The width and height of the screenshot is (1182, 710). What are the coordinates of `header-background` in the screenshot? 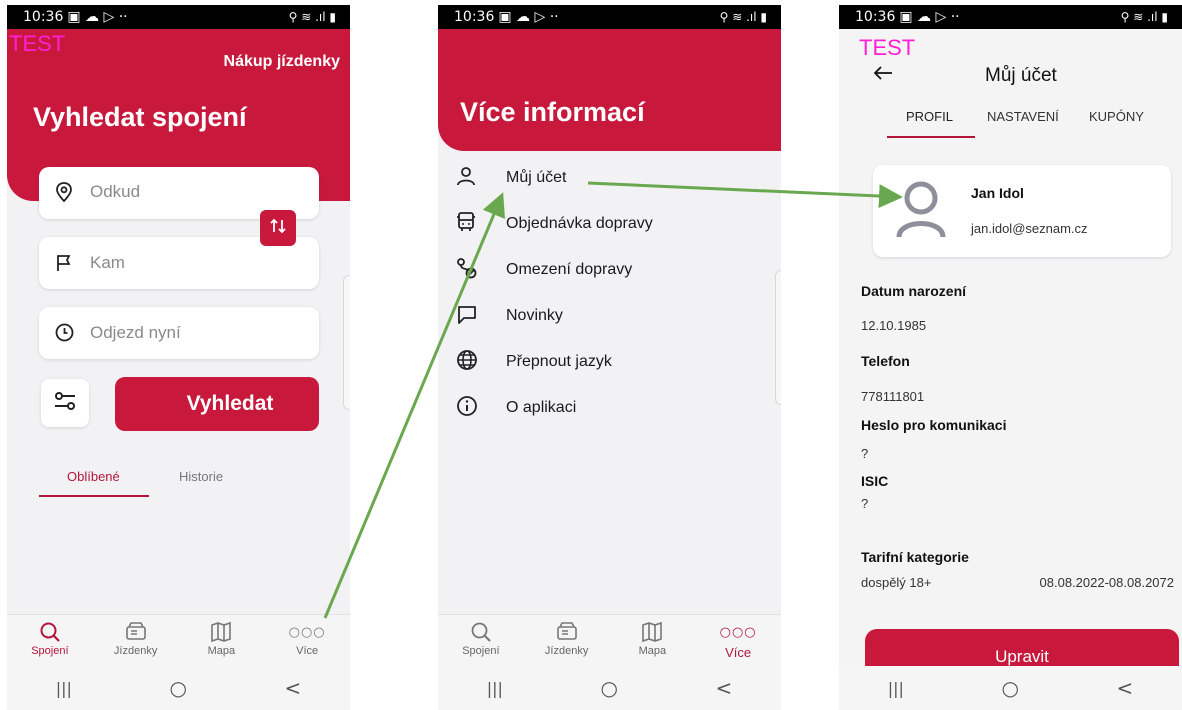 It's located at (609, 90).